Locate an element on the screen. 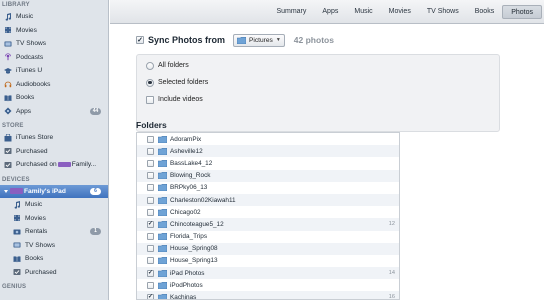 The width and height of the screenshot is (544, 300). folder-name: Kachinas is located at coordinates (183, 297).